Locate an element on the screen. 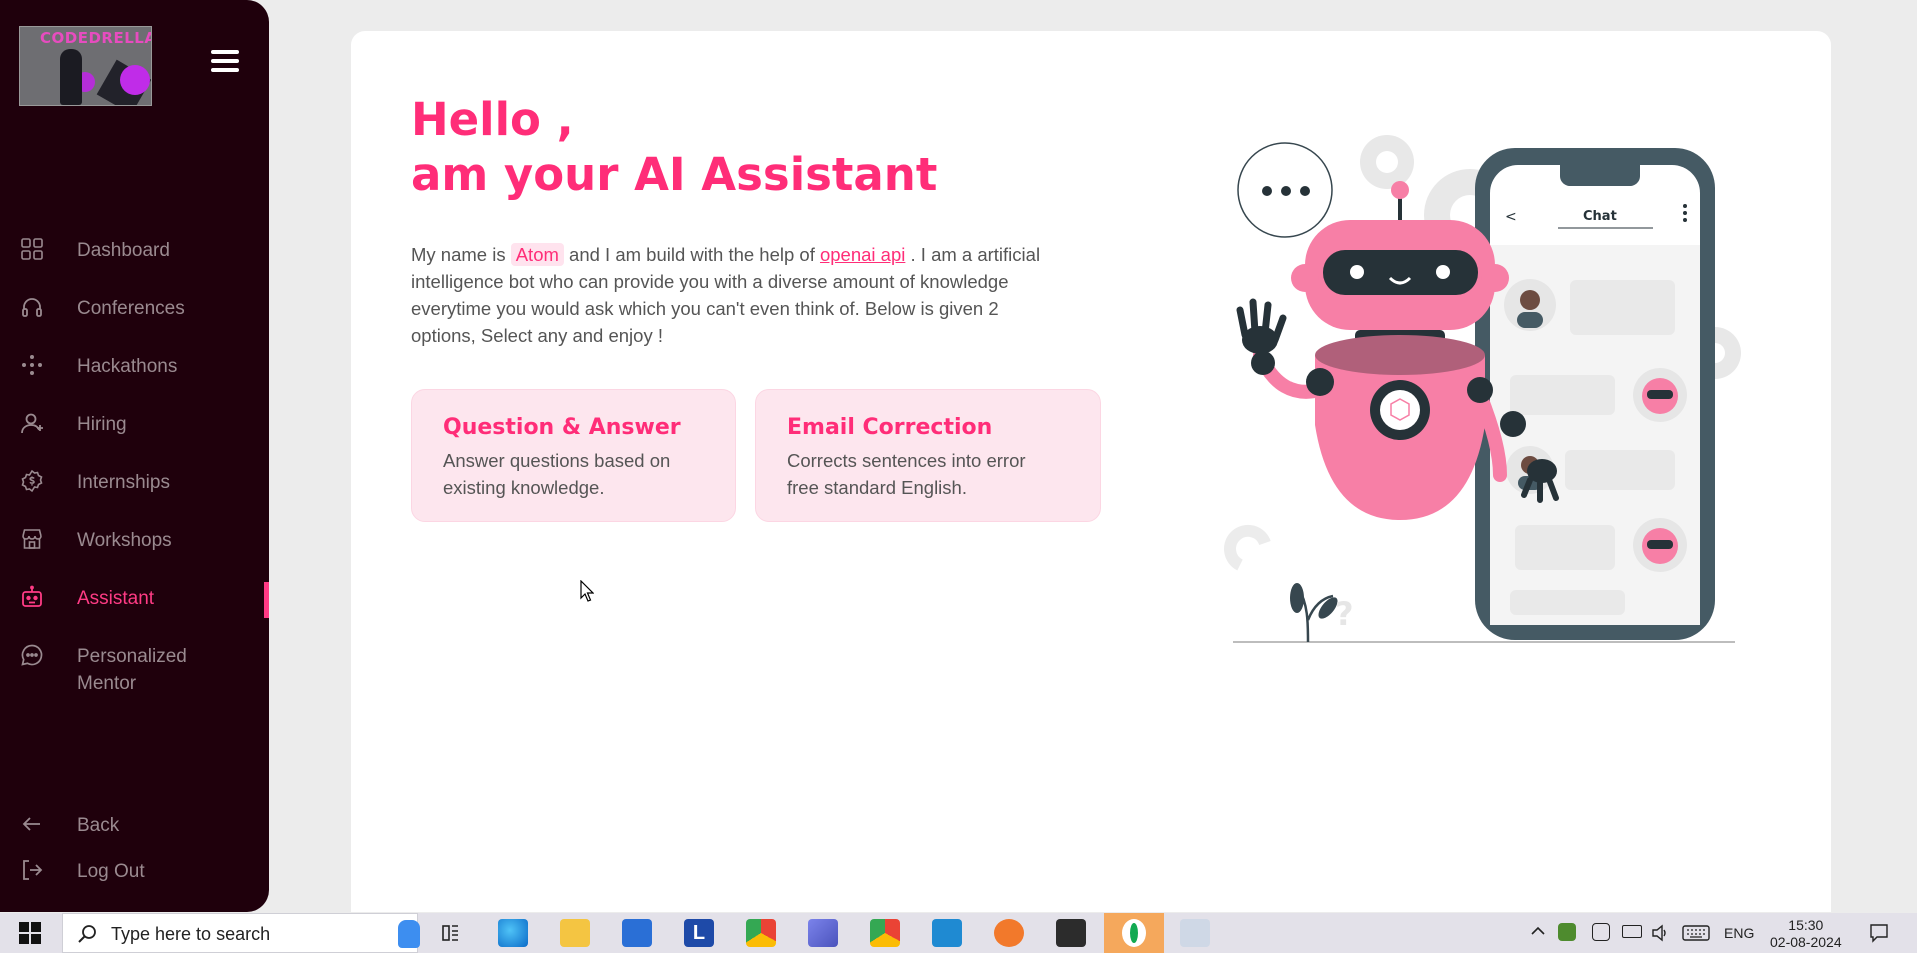 The height and width of the screenshot is (953, 1917). show-hidden-icons-chevron-icon is located at coordinates (1538, 938).